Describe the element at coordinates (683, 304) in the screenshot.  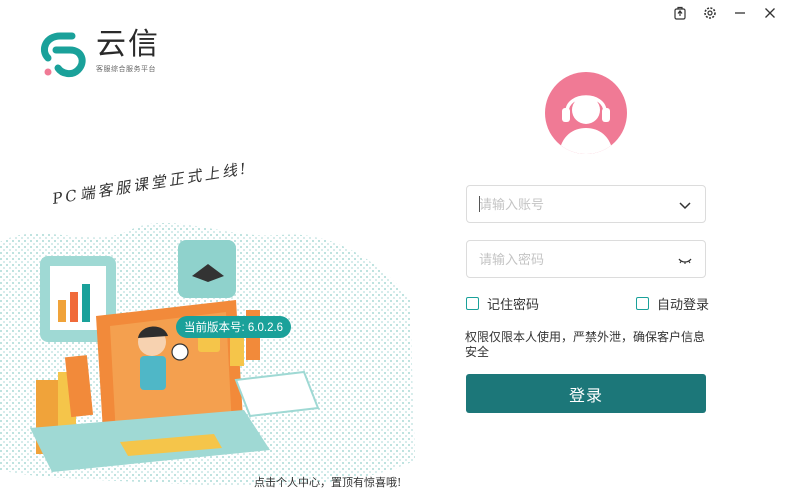
I see `auto-login-label: 自动登录` at that location.